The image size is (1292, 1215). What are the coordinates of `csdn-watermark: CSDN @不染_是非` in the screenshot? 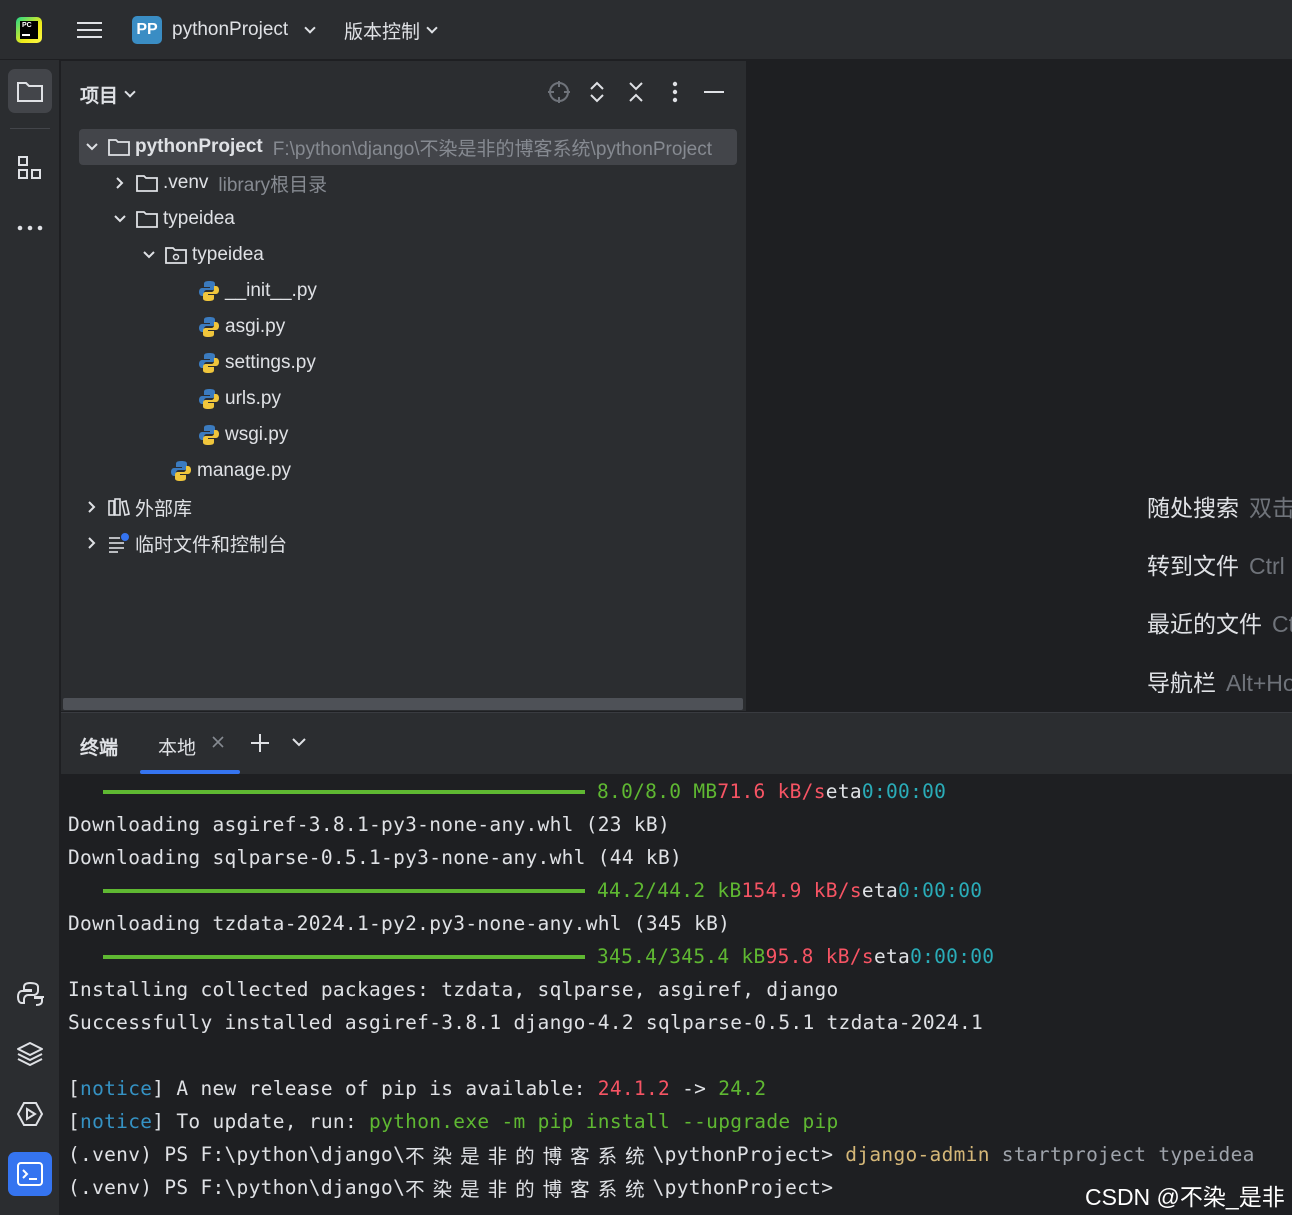 It's located at (1185, 1197).